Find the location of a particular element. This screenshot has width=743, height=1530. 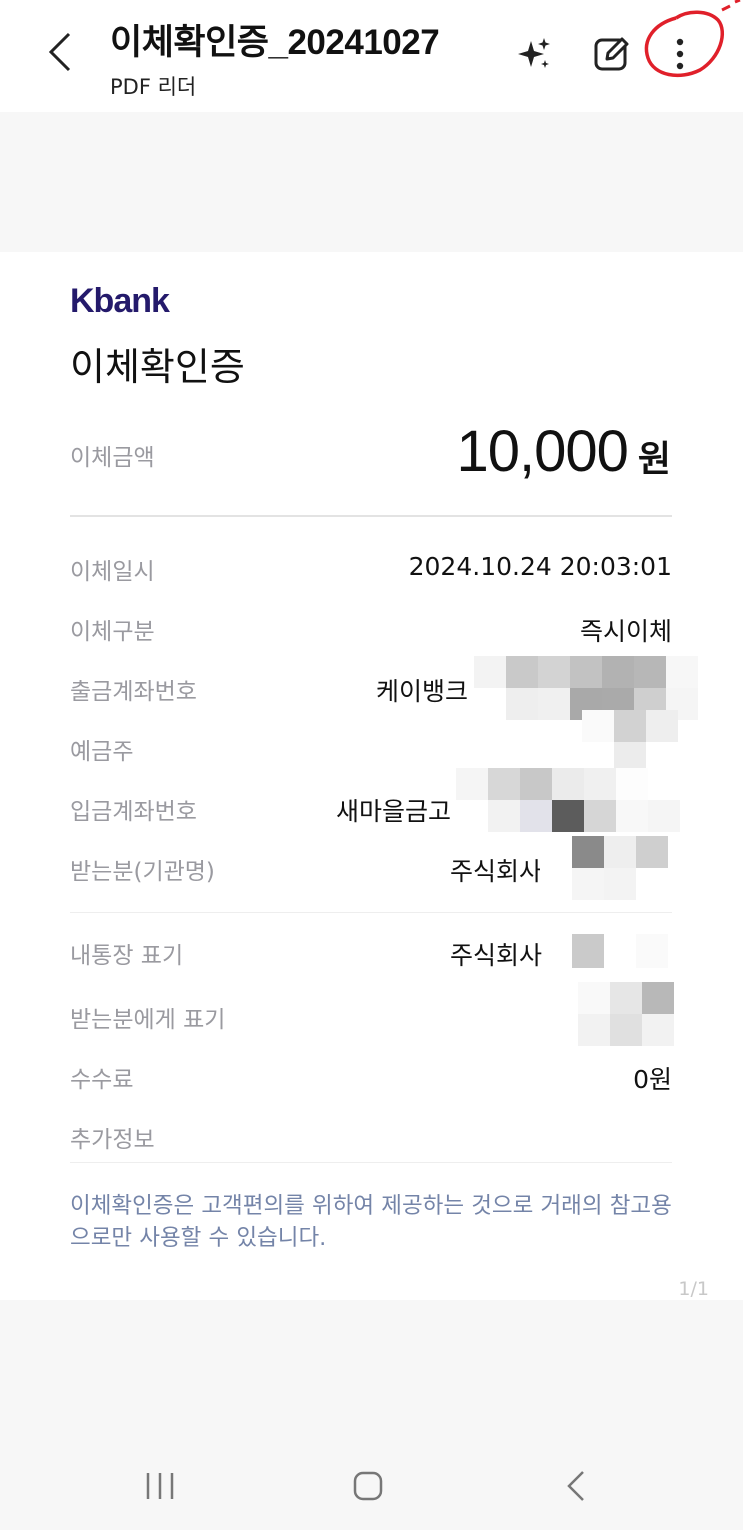

row-value: 즉시이체 is located at coordinates (625, 631).